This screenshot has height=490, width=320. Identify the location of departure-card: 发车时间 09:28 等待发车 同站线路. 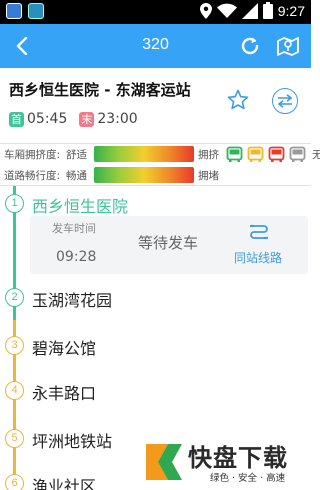
(169, 245).